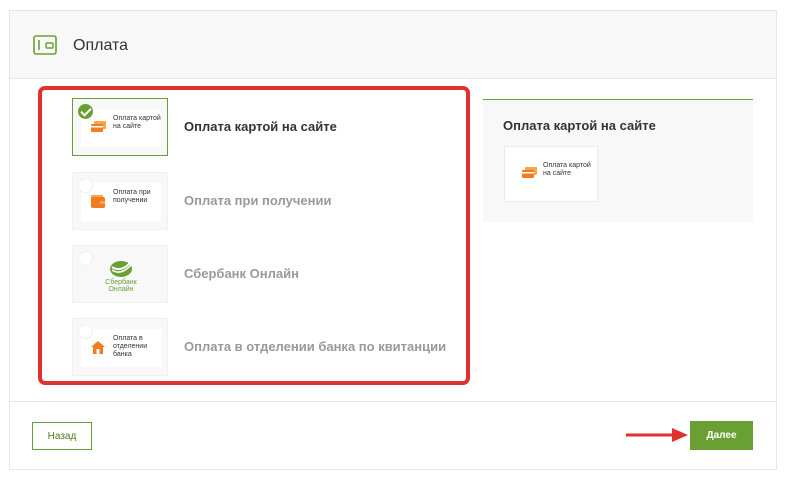  What do you see at coordinates (98, 347) in the screenshot?
I see `house-icon` at bounding box center [98, 347].